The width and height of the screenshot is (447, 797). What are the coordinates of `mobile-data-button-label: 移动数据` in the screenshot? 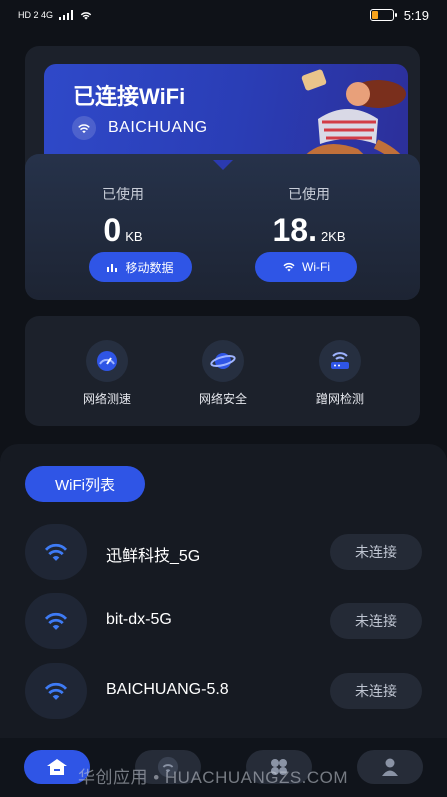 It's located at (149, 267).